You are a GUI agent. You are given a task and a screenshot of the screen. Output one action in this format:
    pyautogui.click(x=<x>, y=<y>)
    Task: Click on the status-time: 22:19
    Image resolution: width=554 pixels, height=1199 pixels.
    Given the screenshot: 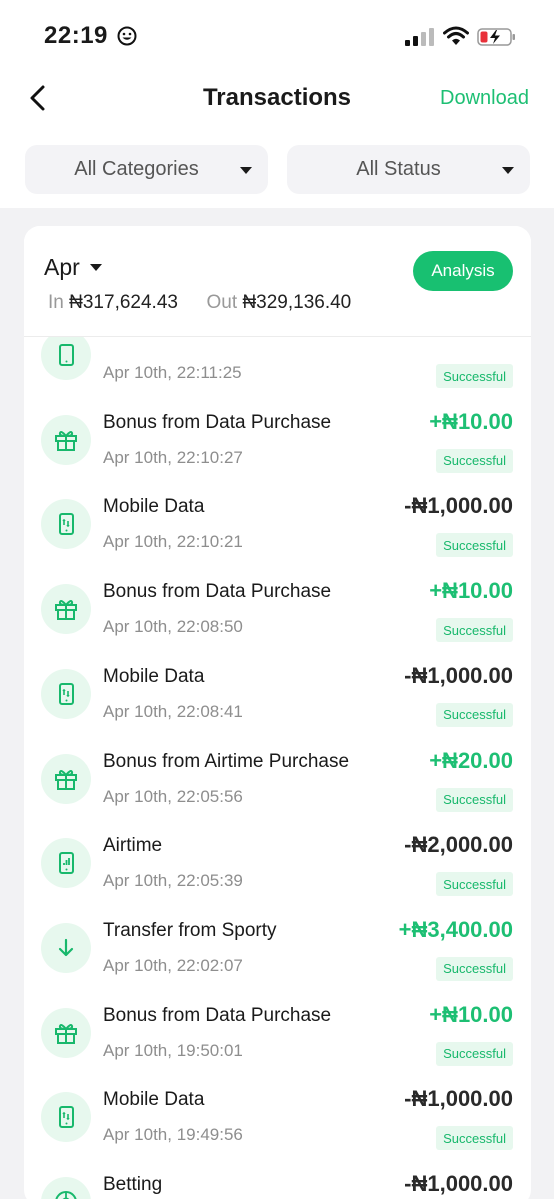 What is the action you would take?
    pyautogui.click(x=76, y=35)
    